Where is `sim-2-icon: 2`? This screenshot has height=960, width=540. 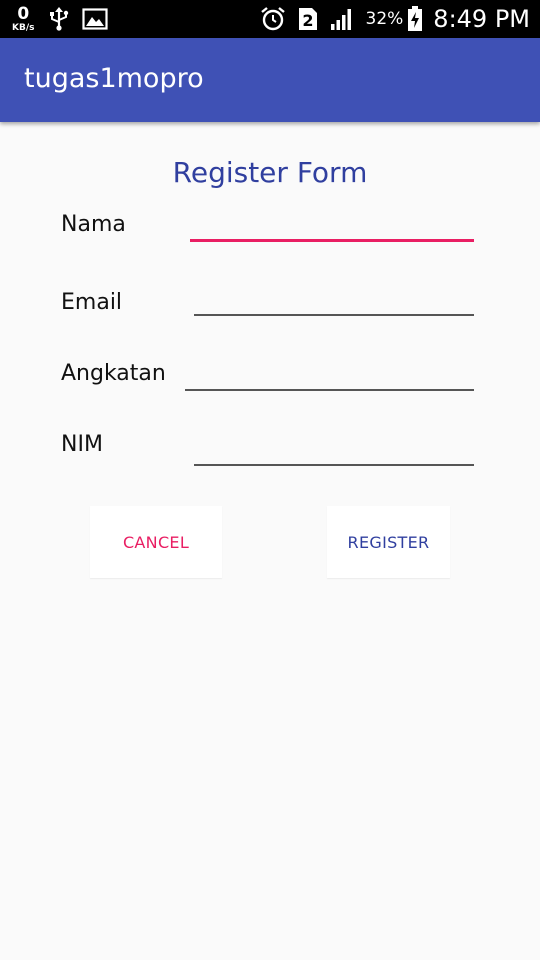
sim-2-icon: 2 is located at coordinates (308, 19).